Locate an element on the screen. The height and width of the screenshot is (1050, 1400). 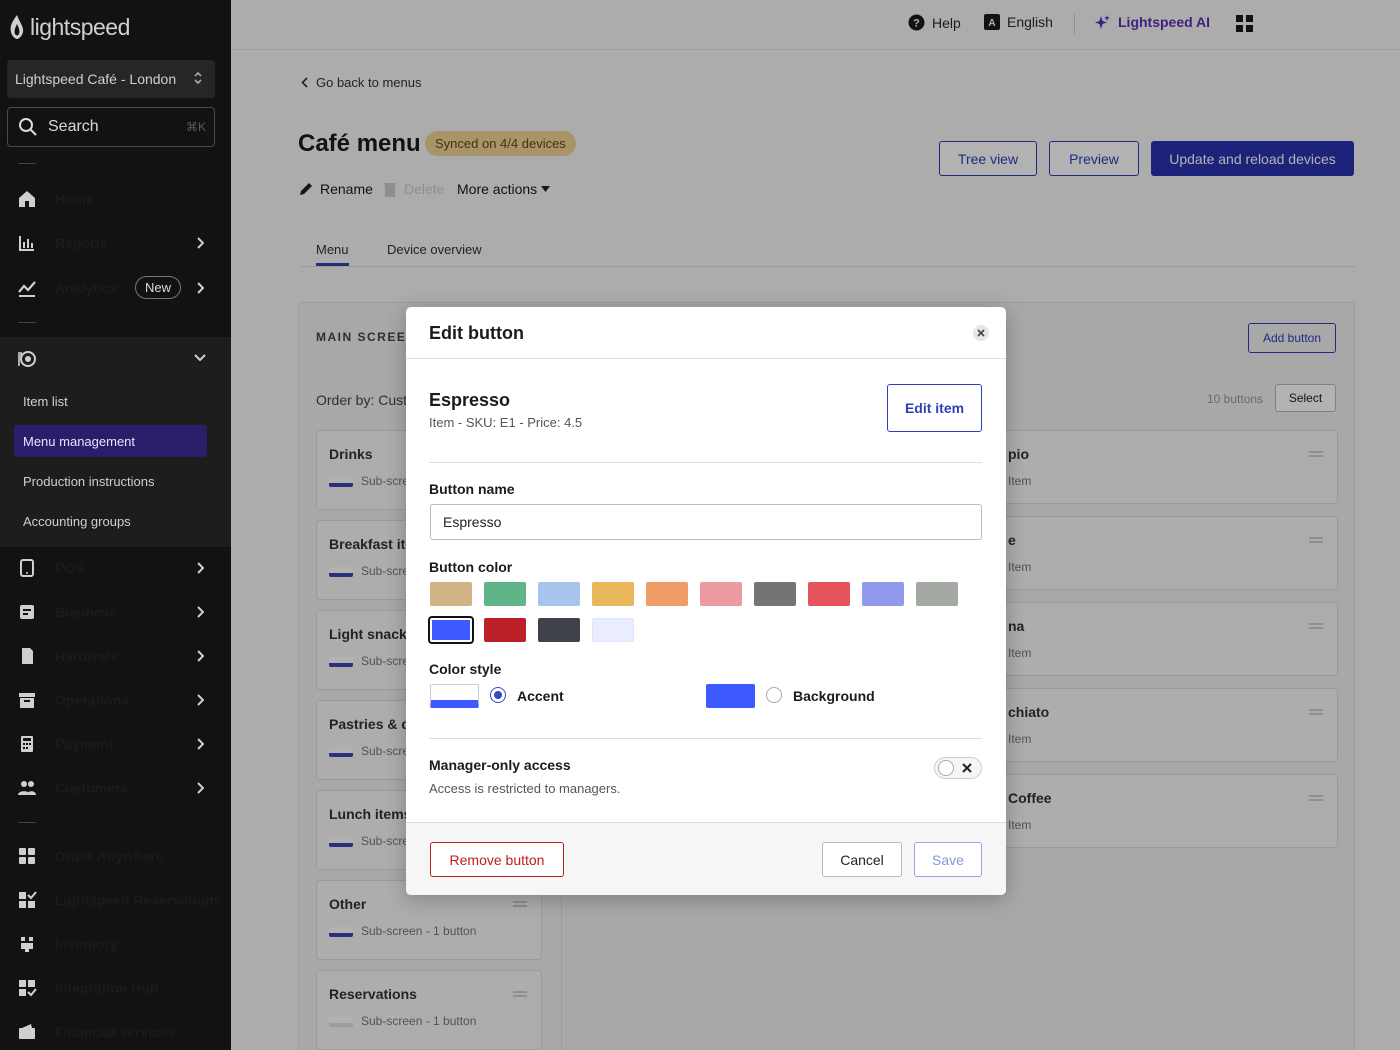
nav-item-order-anywhere: Order Anywhere is located at coordinates (115, 856).